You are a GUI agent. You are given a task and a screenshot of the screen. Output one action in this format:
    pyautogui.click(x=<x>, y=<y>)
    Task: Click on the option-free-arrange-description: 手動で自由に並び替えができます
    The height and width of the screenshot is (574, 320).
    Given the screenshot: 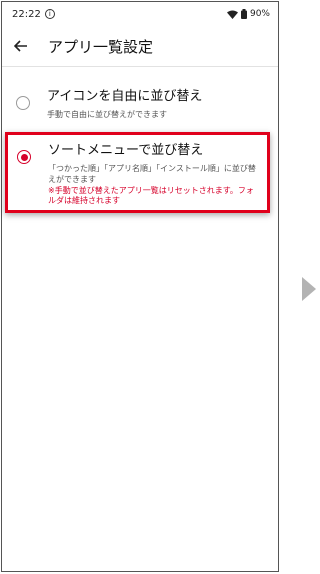 What is the action you would take?
    pyautogui.click(x=107, y=114)
    